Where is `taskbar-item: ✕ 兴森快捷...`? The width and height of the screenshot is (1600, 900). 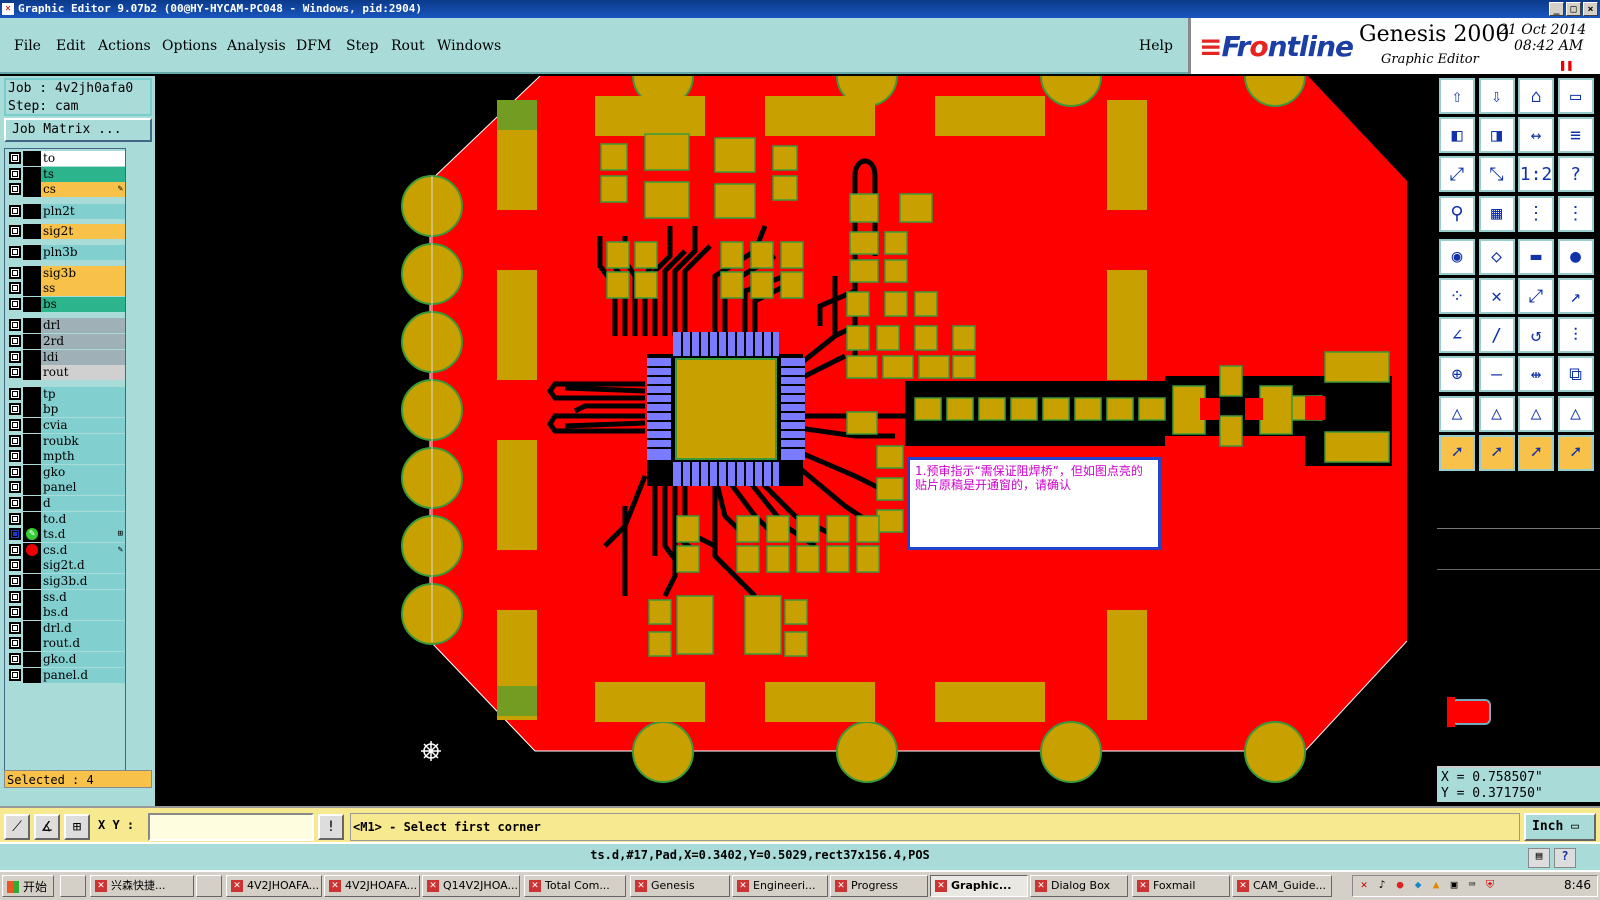 taskbar-item: ✕ 兴森快捷... is located at coordinates (142, 886).